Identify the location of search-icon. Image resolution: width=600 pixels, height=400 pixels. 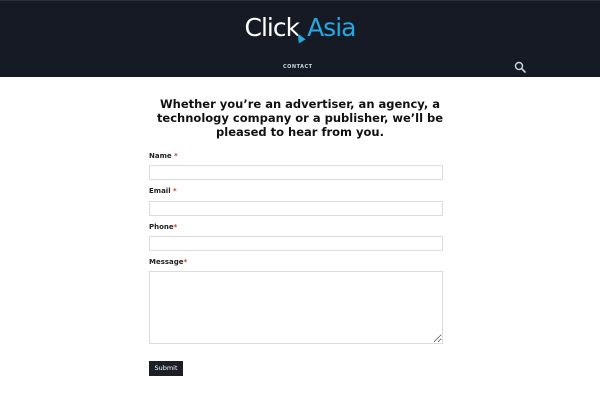
(520, 67).